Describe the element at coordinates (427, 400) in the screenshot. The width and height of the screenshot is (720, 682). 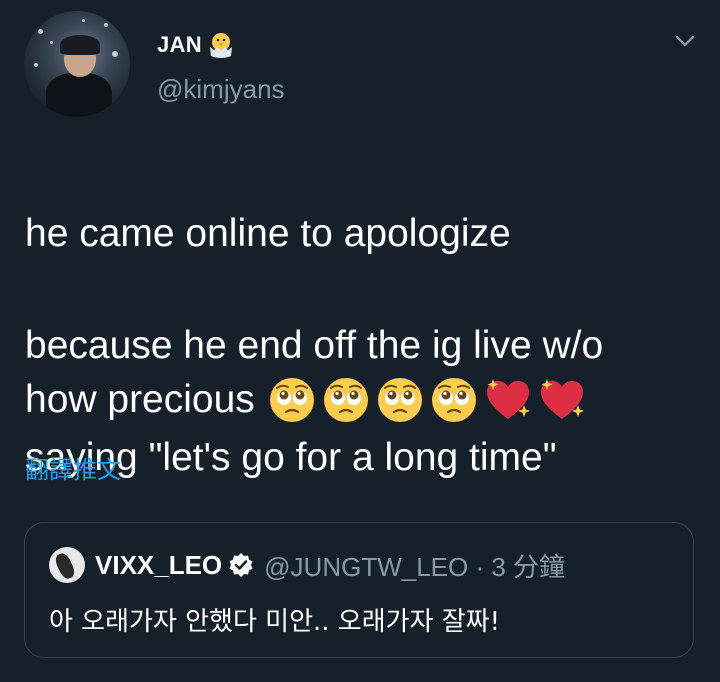
I see `emoji-row` at that location.